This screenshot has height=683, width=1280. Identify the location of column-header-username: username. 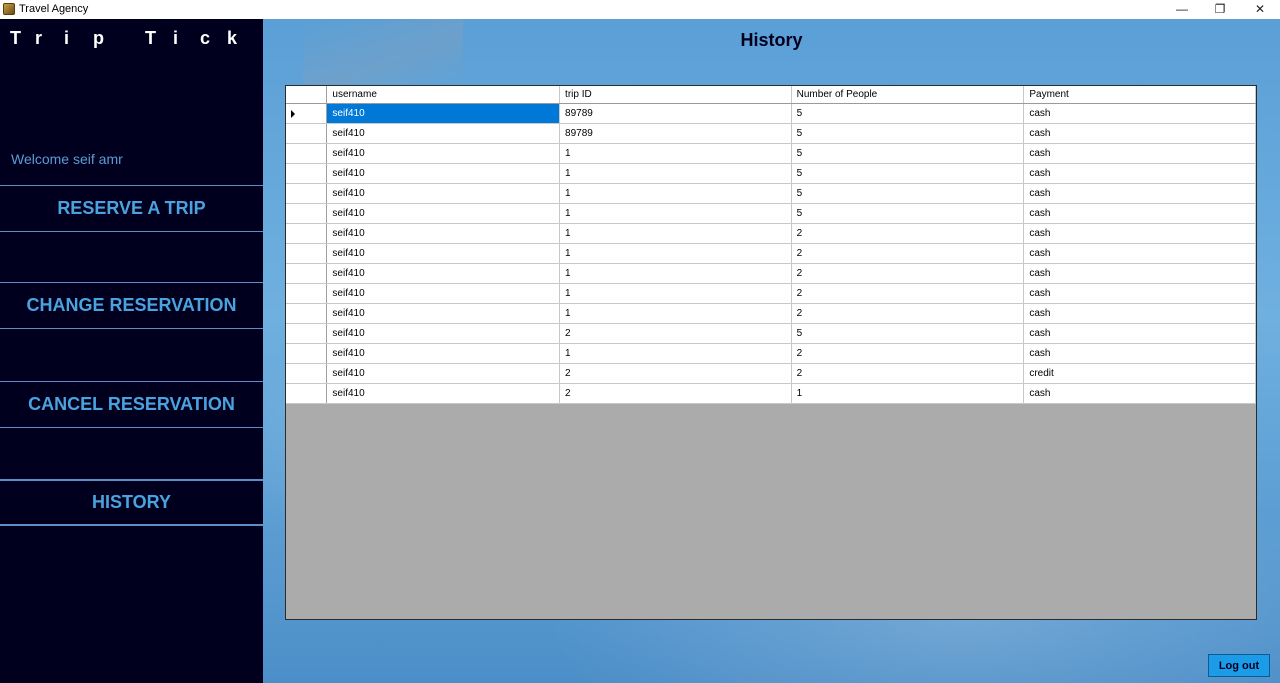
(443, 95).